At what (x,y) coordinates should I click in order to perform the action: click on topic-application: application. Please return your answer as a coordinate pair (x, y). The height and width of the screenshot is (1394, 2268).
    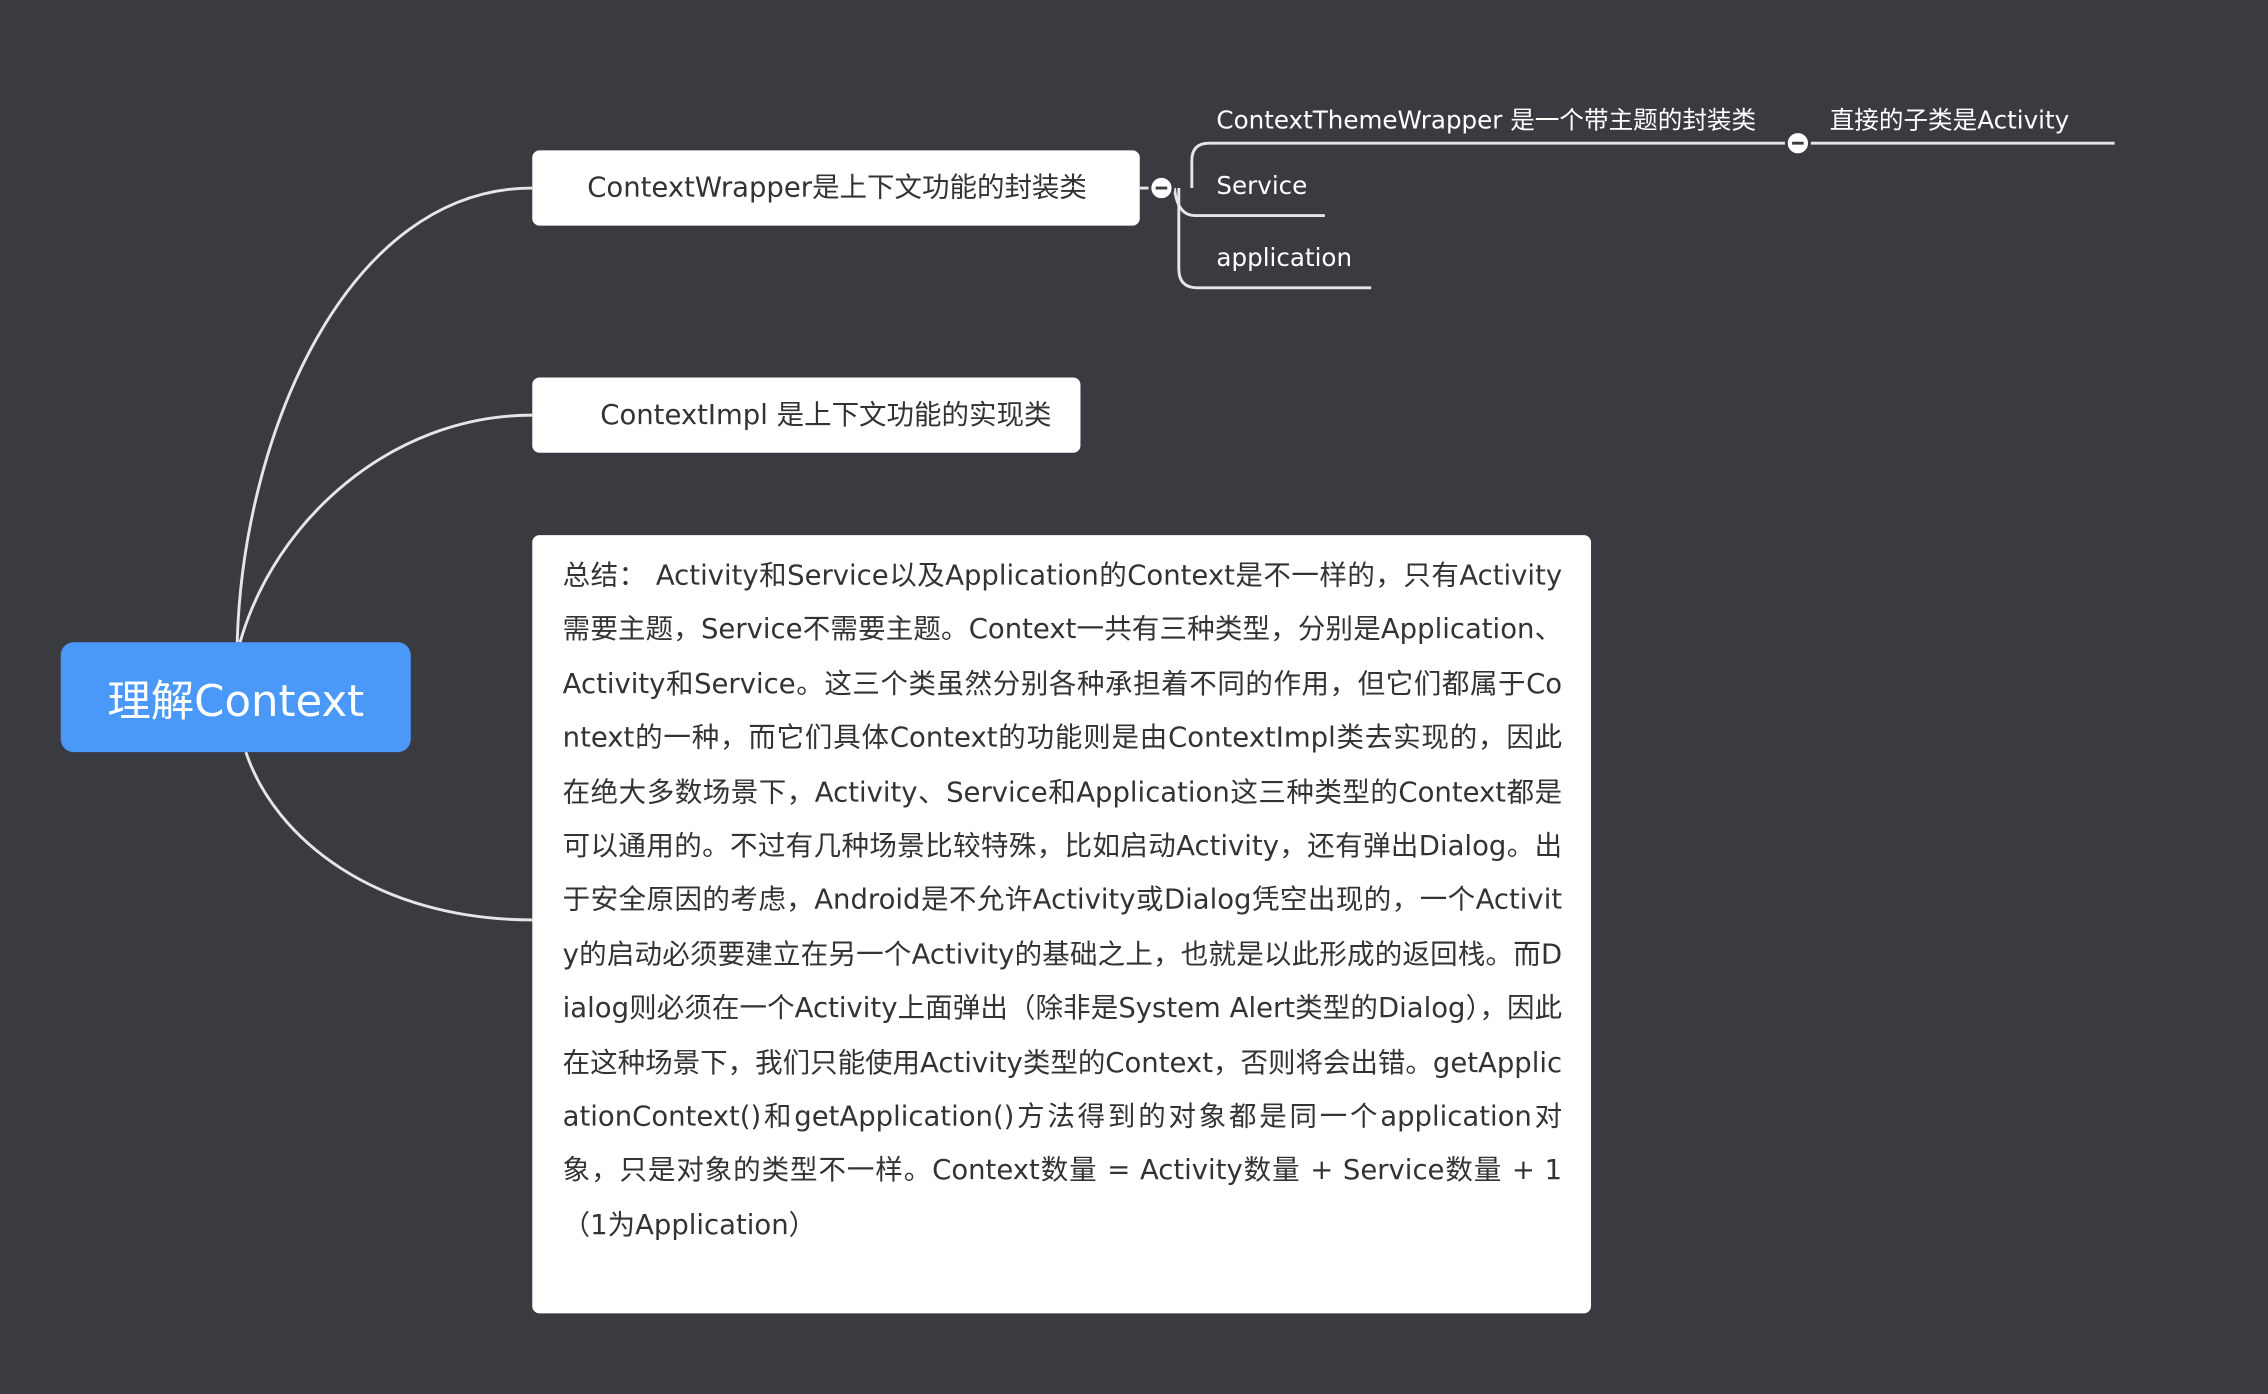
    Looking at the image, I should click on (1284, 258).